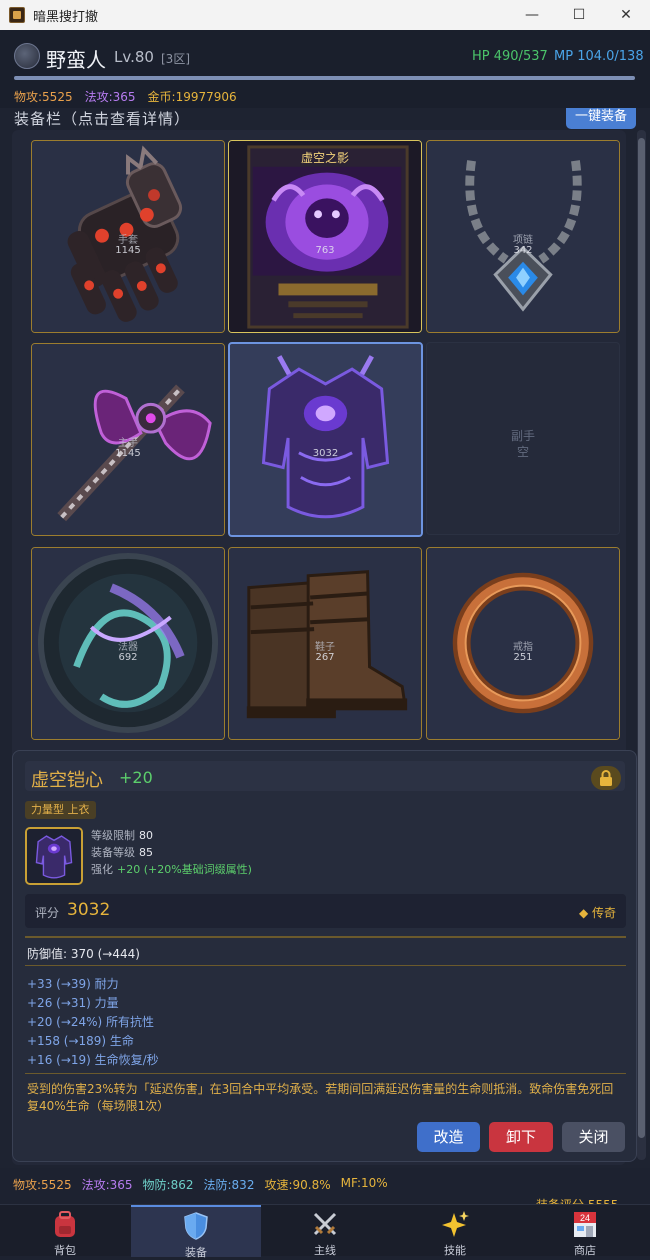 The image size is (650, 1260). What do you see at coordinates (93, 1060) in the screenshot?
I see `affix-line: +16 (→19) 生命恢复/秒` at bounding box center [93, 1060].